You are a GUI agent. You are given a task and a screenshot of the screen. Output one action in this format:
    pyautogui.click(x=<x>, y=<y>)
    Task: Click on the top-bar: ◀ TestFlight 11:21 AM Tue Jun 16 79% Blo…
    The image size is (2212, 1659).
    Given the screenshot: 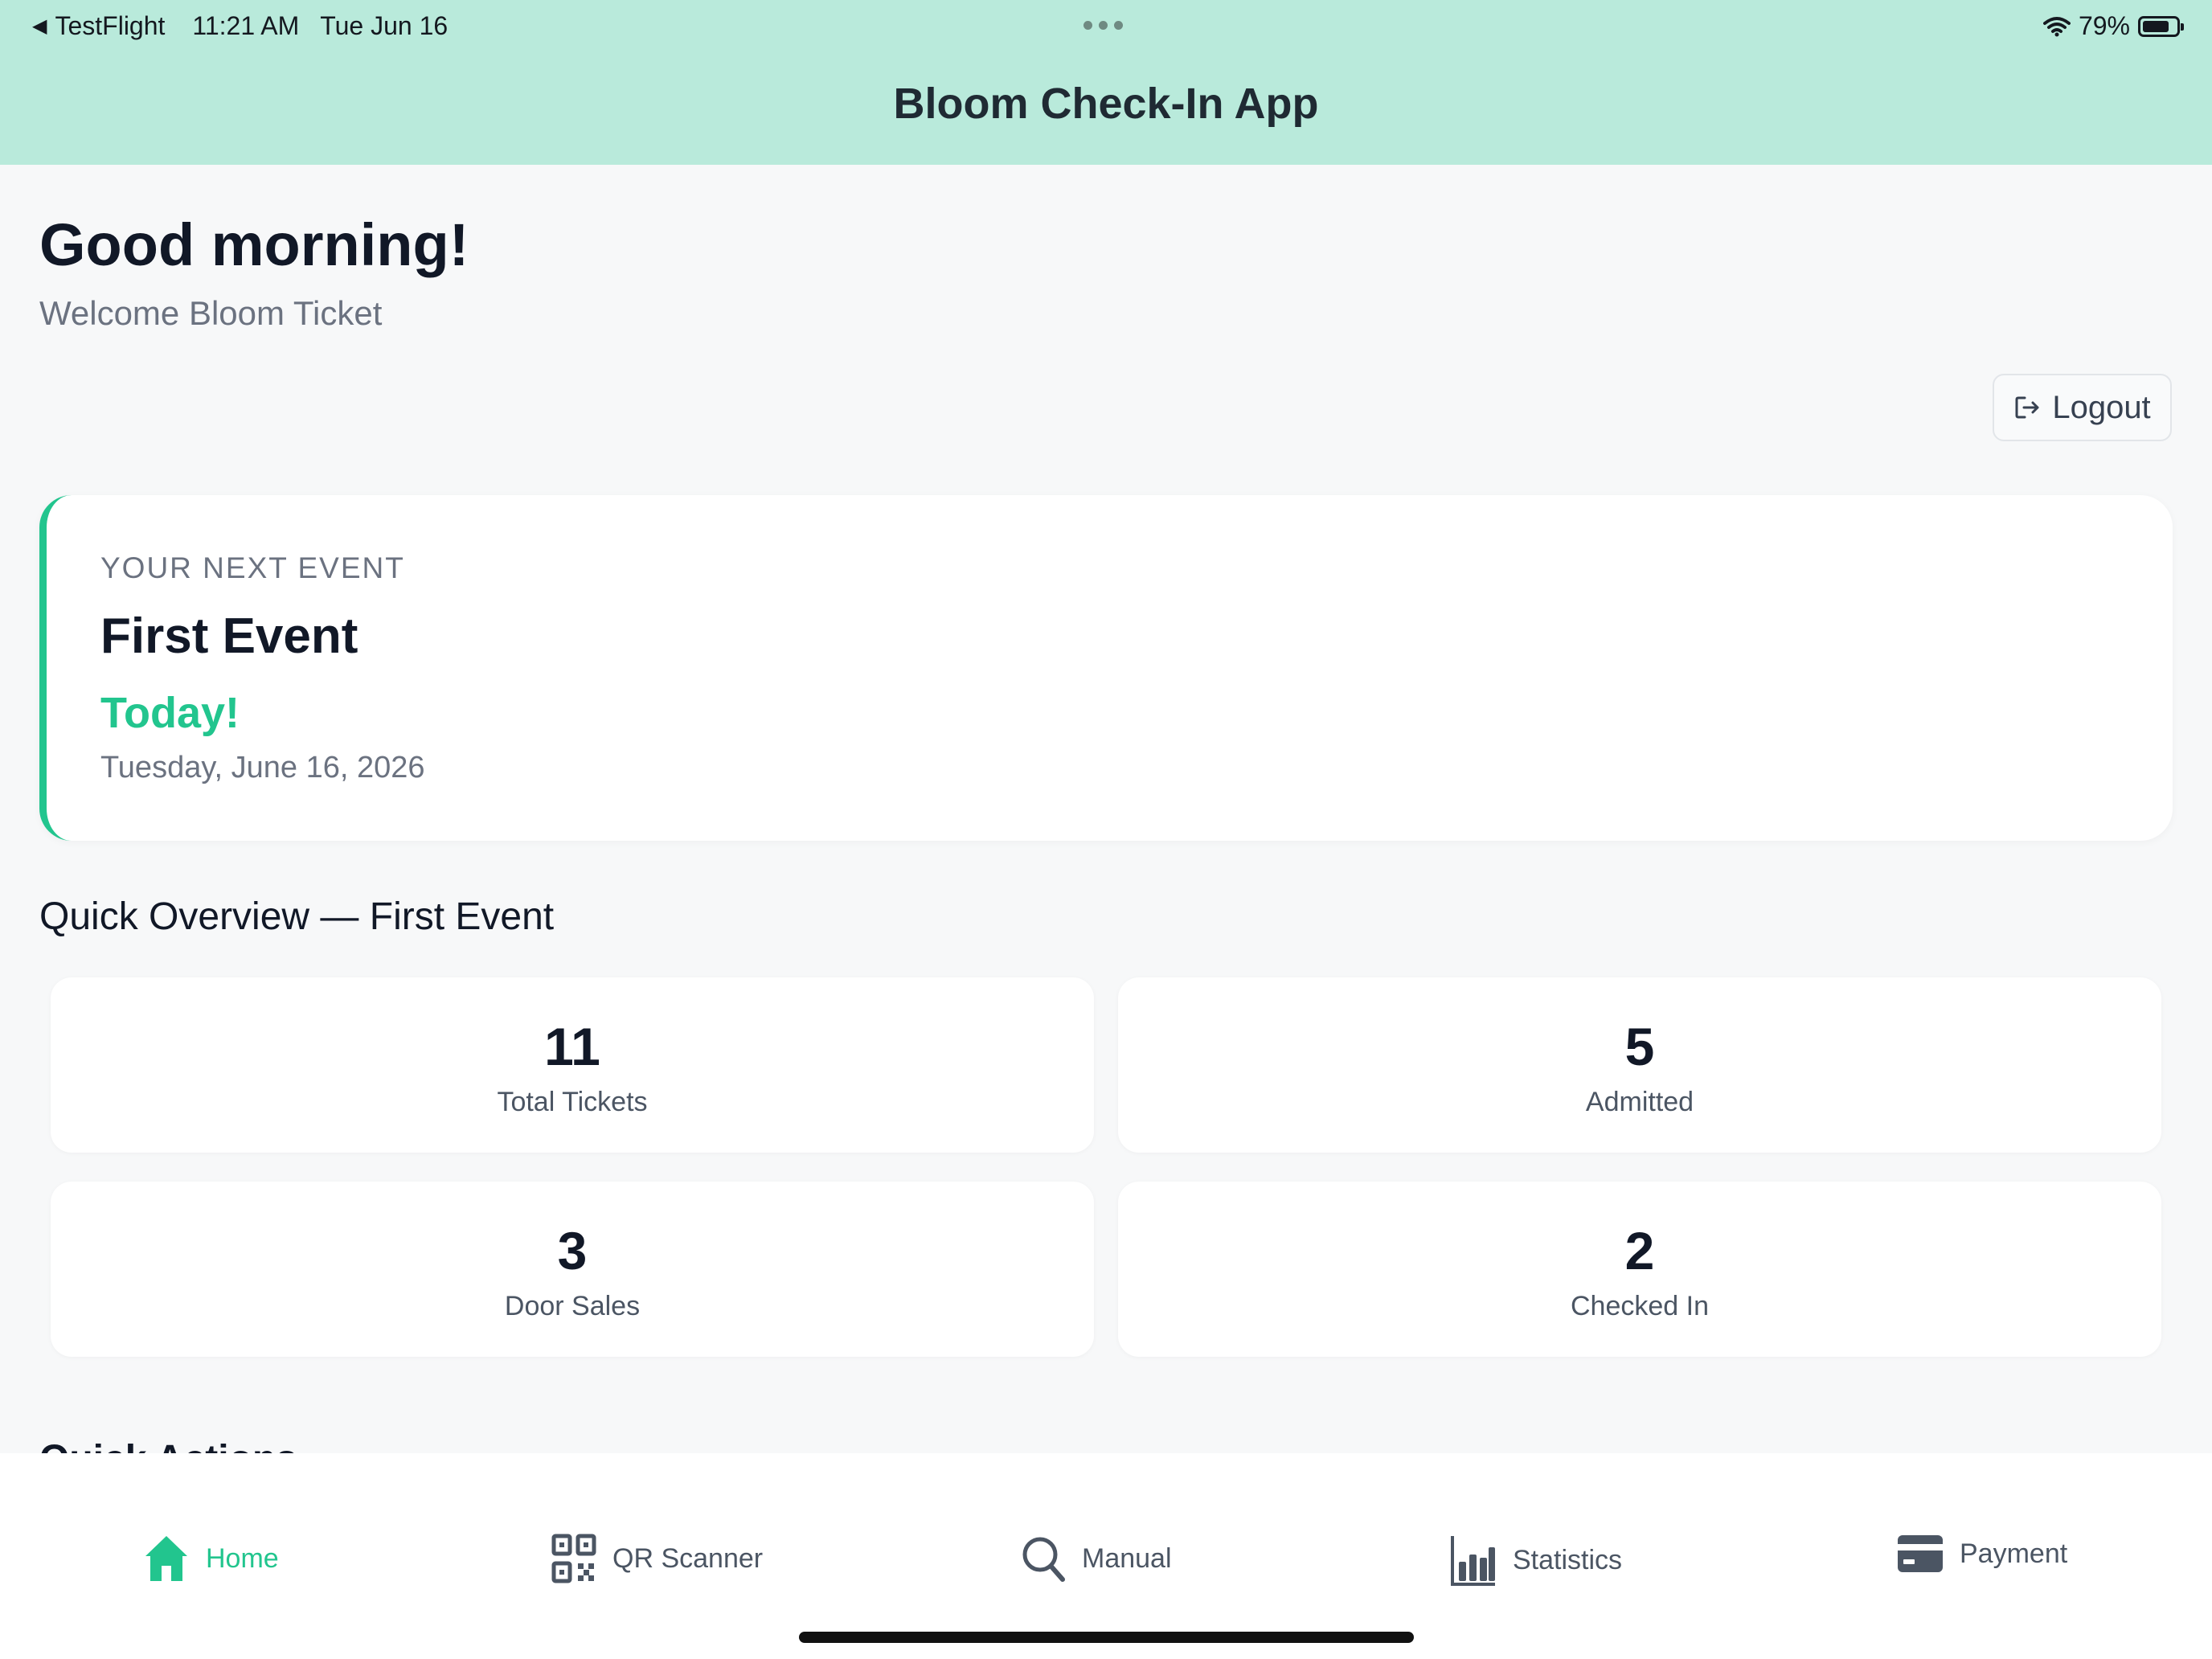 What is the action you would take?
    pyautogui.click(x=1106, y=82)
    